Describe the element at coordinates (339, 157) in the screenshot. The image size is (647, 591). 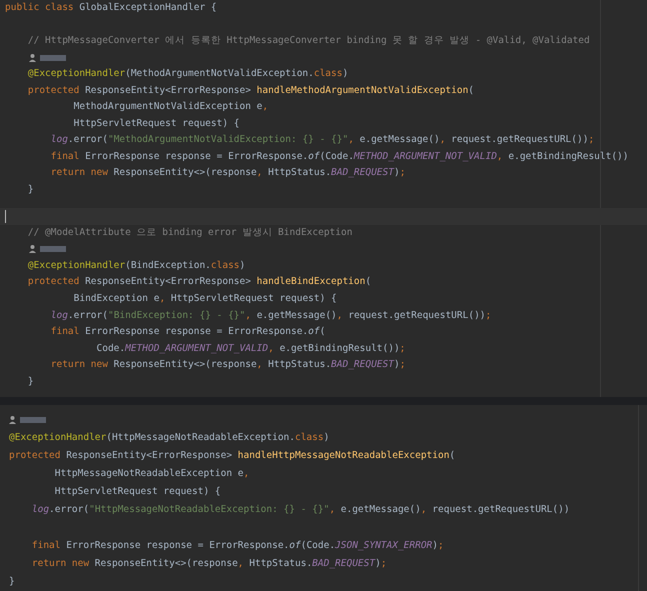
I see `code-line: final ErrorResponse response = ErrorResponse.of(Code.METHOD_ARGUMENT_NOT_VALID, e.getBindingResult())` at that location.